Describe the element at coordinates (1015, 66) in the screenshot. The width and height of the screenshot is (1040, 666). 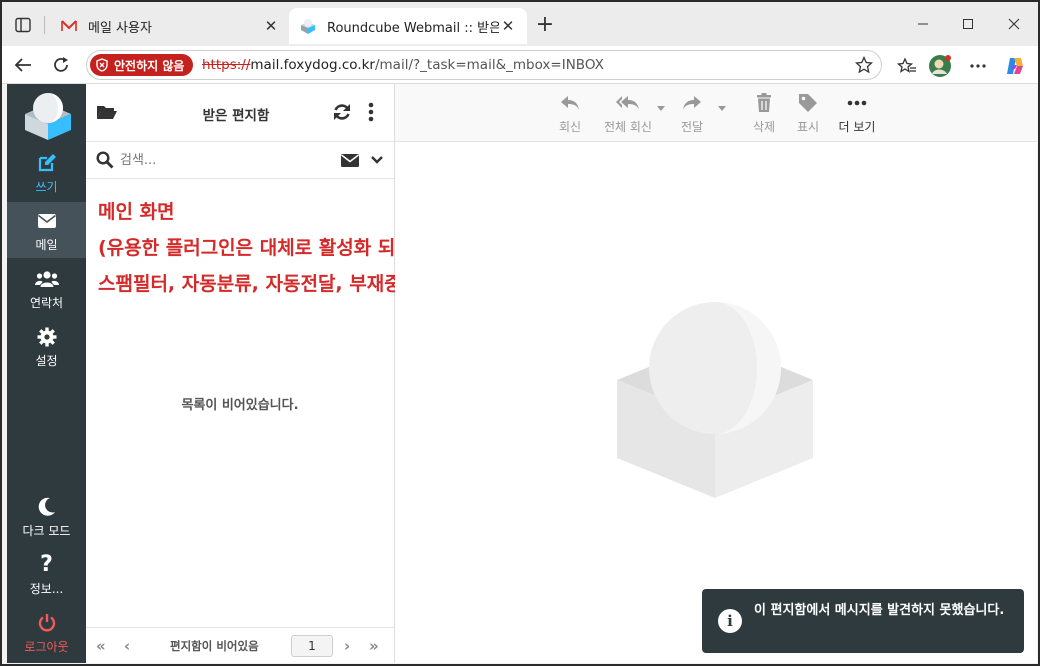
I see `copilot-icon` at that location.